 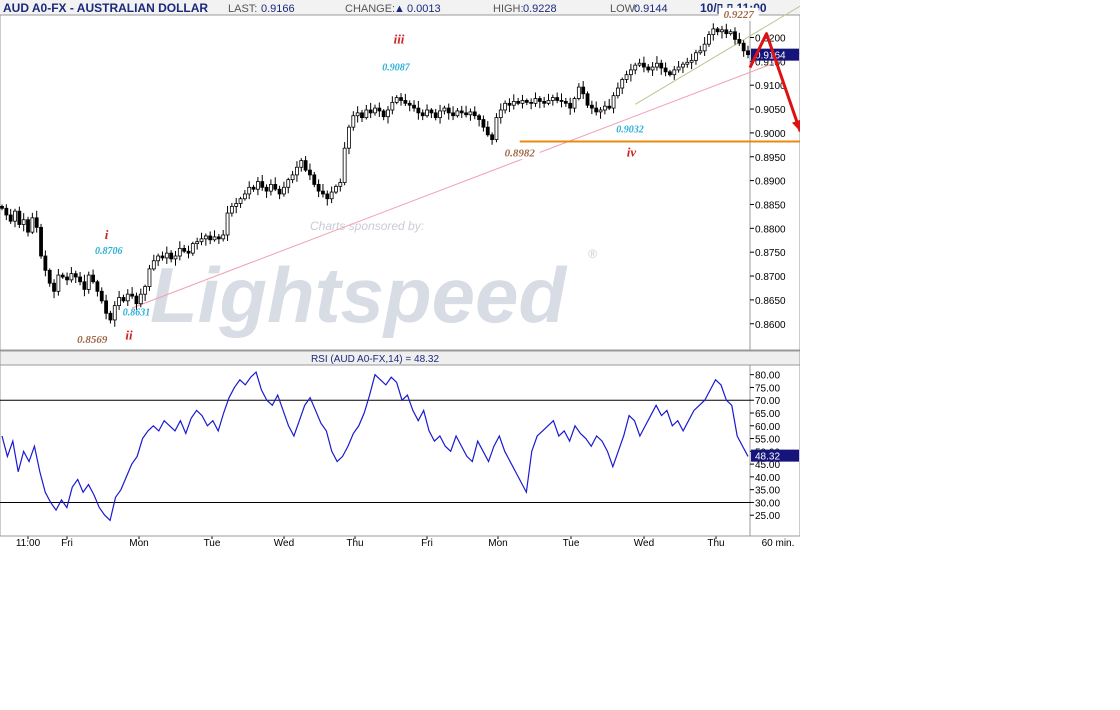 What do you see at coordinates (107, 234) in the screenshot?
I see `annotation-label: i` at bounding box center [107, 234].